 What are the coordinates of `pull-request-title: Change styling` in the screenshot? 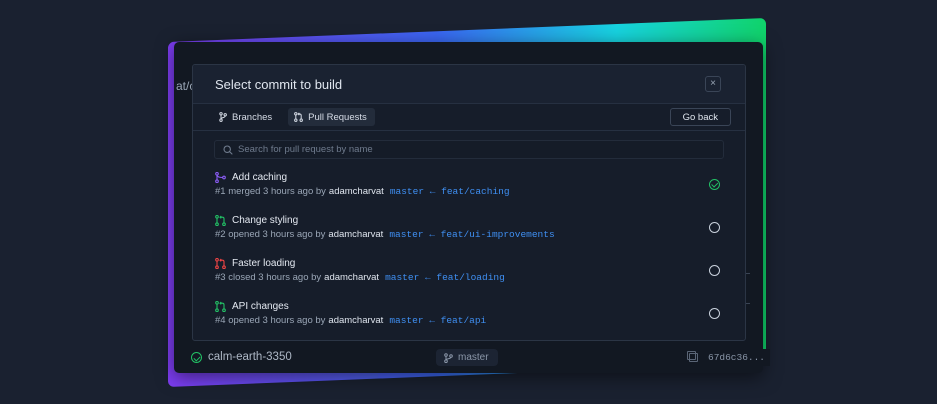 It's located at (265, 220).